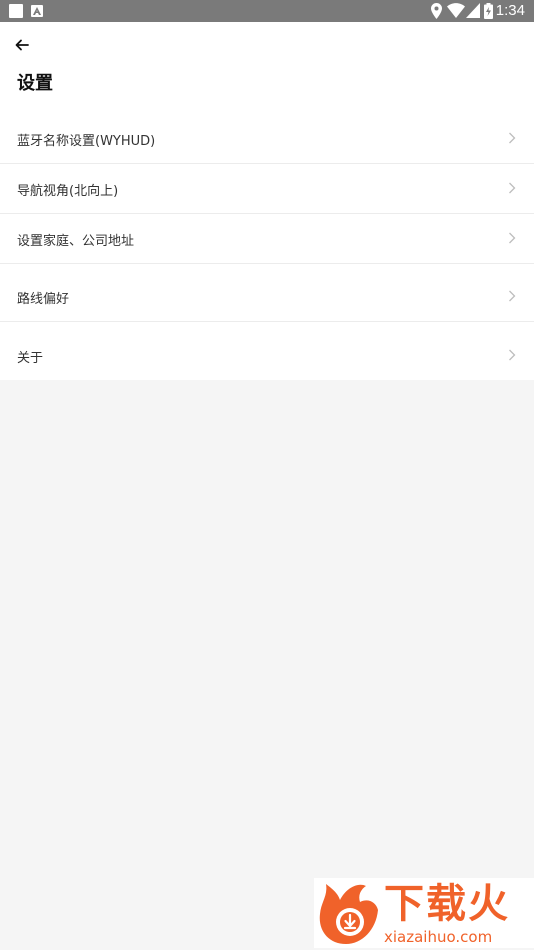 This screenshot has height=950, width=534. Describe the element at coordinates (267, 239) in the screenshot. I see `setting-home-work-address: 设置家庭、公司地址` at that location.